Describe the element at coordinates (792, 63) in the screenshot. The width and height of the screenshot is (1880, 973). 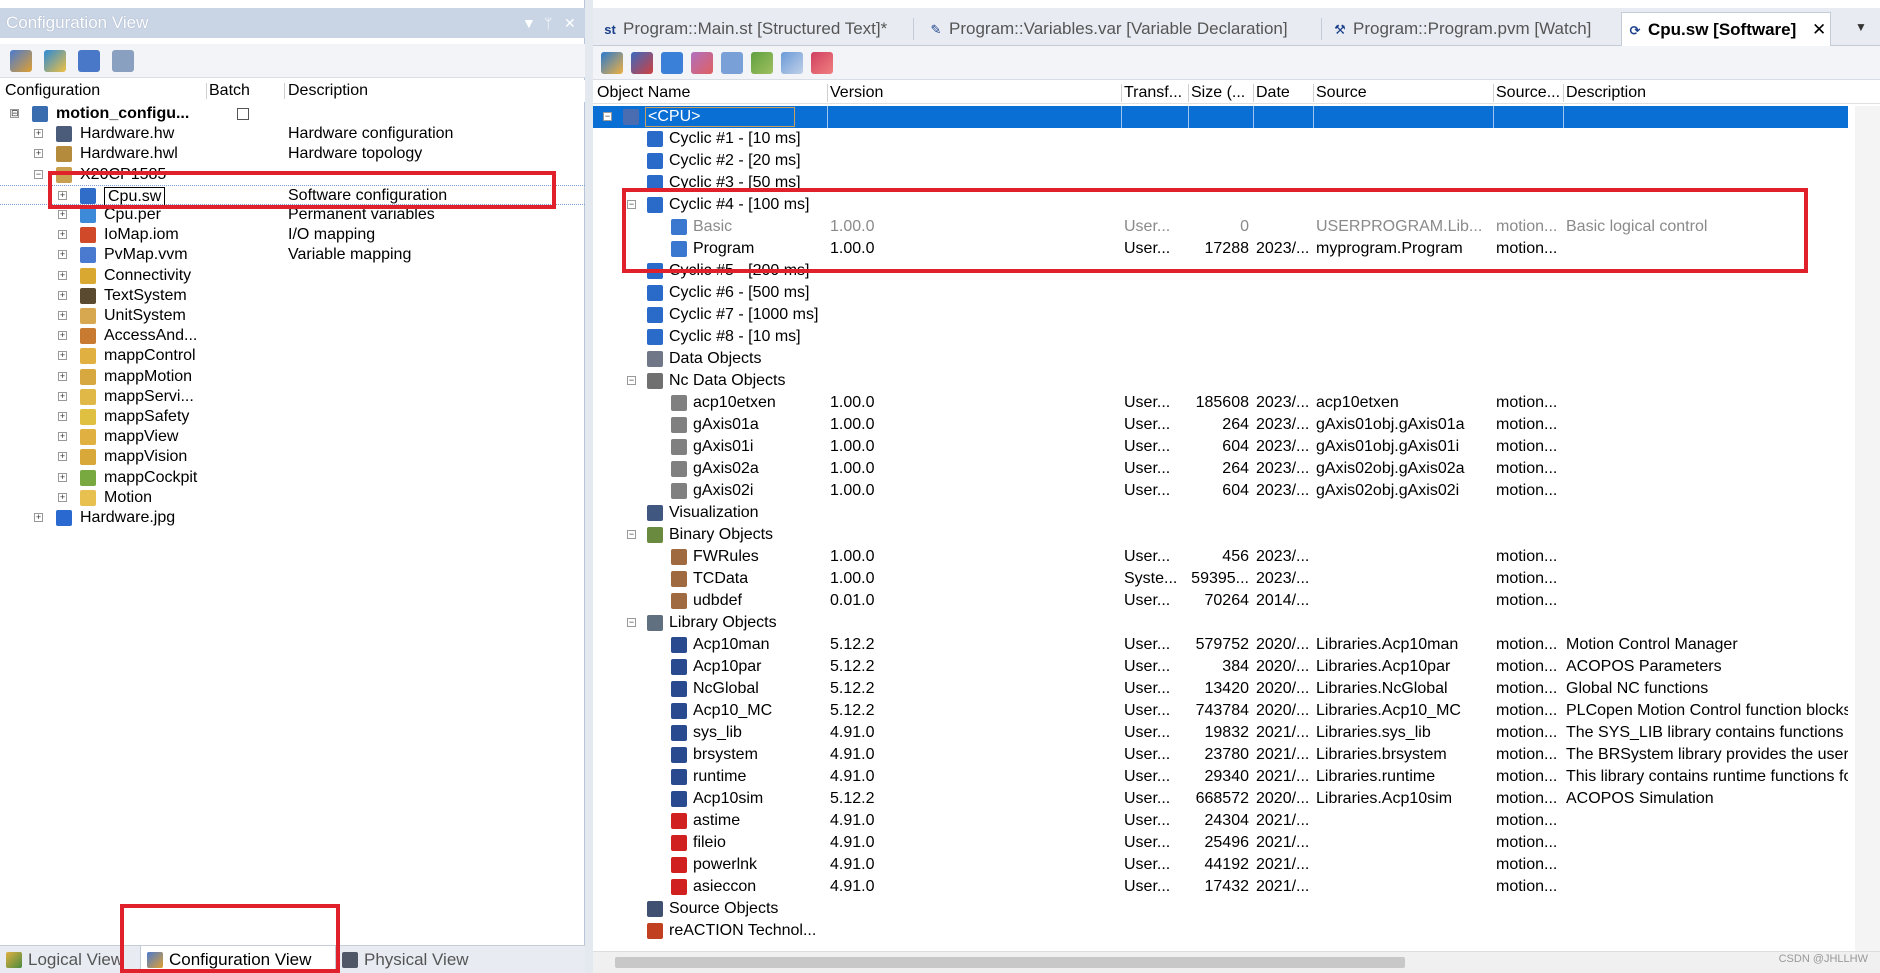
I see `refresh-icon` at that location.